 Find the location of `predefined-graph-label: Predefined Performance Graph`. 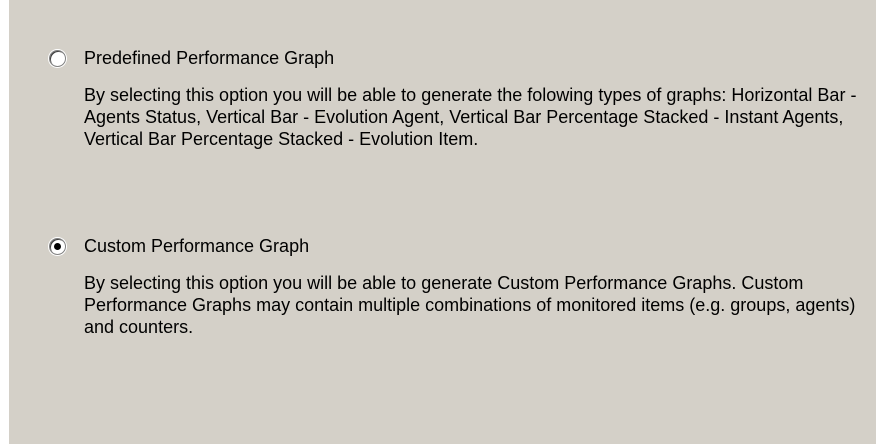

predefined-graph-label: Predefined Performance Graph is located at coordinates (209, 58).